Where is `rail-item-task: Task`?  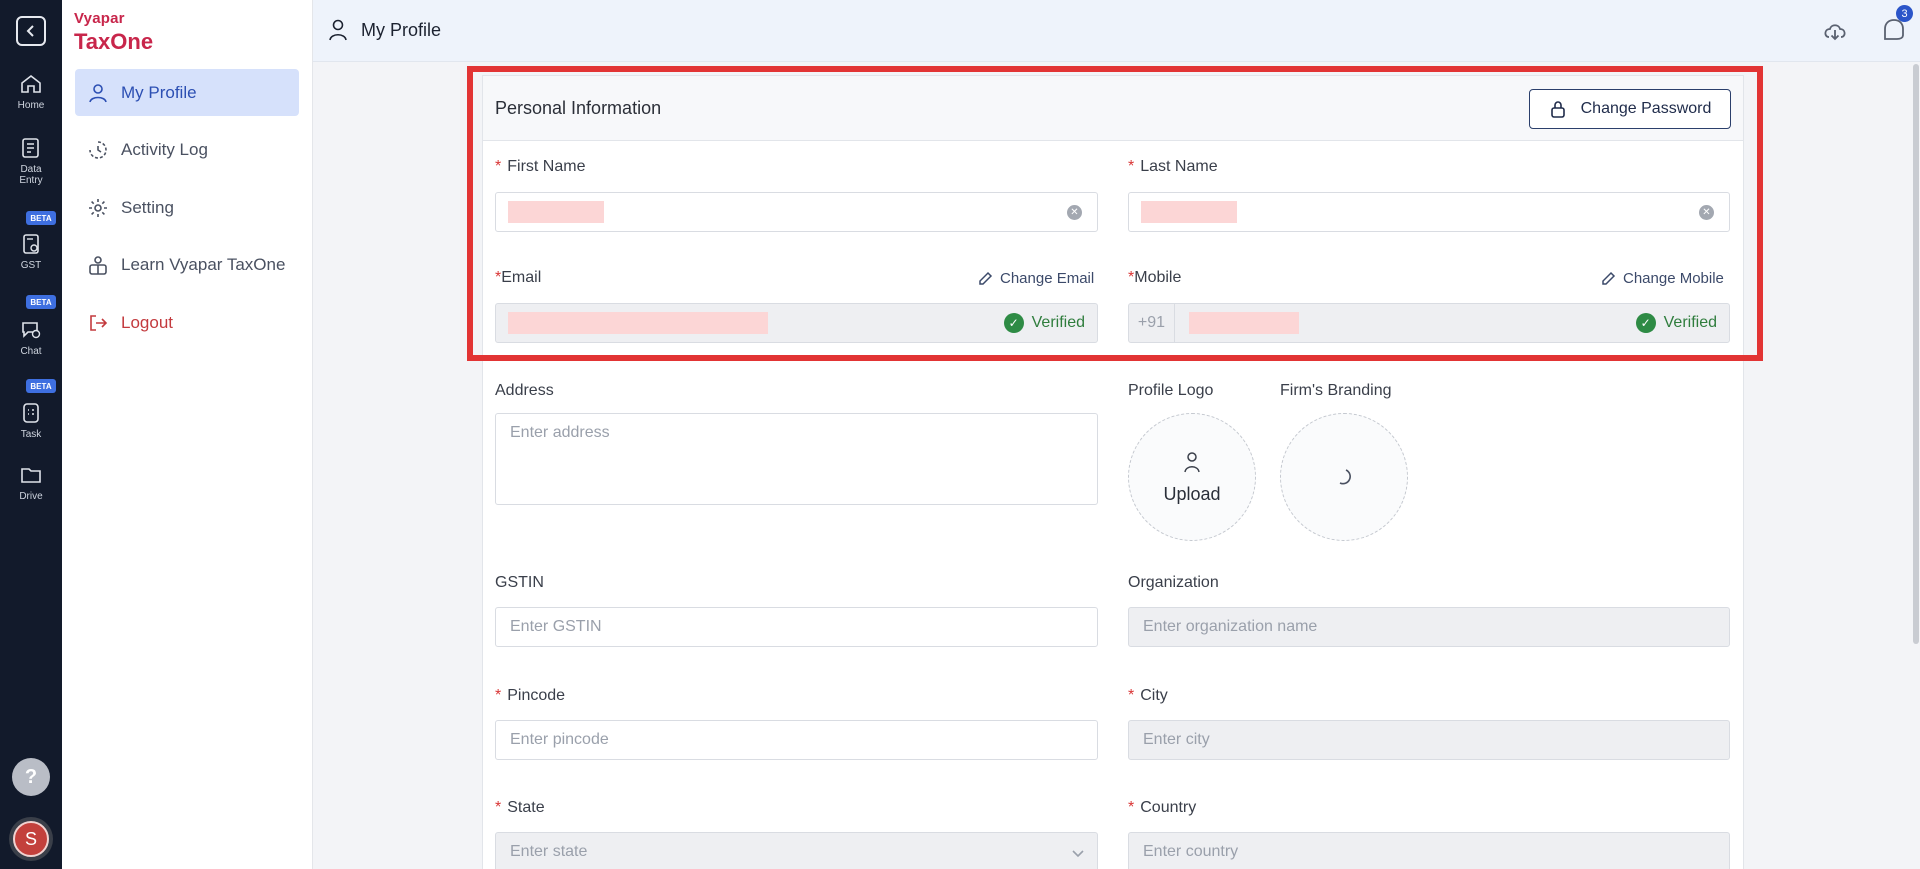
rail-item-task: Task is located at coordinates (31, 420).